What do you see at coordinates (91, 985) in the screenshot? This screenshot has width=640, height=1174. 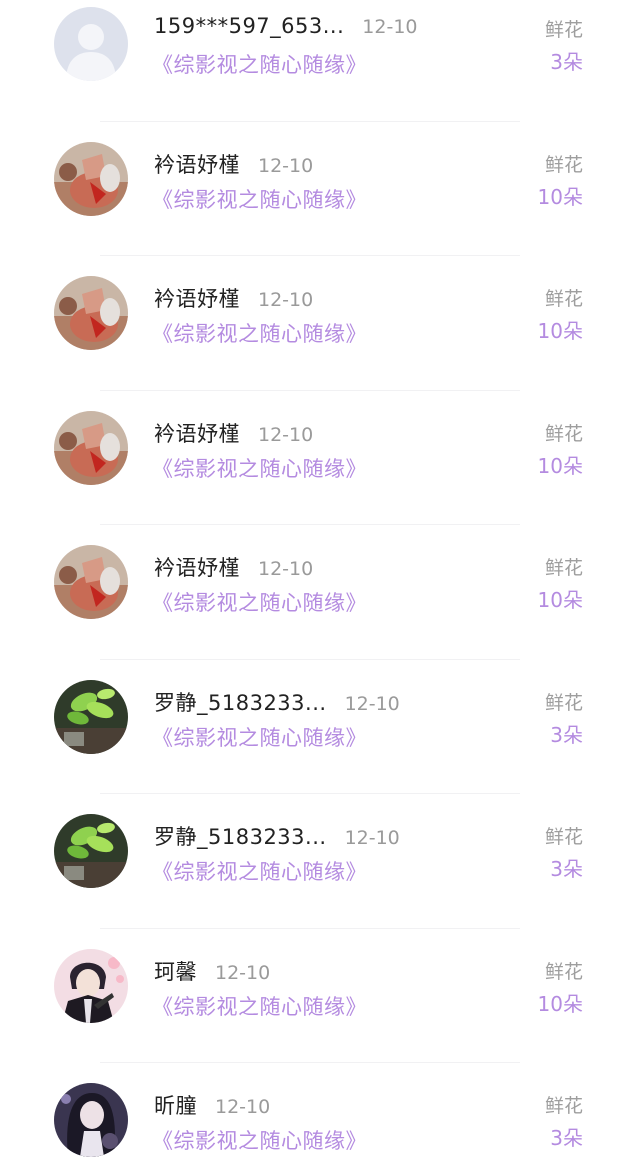 I see `avatar-anime-boy-icon` at bounding box center [91, 985].